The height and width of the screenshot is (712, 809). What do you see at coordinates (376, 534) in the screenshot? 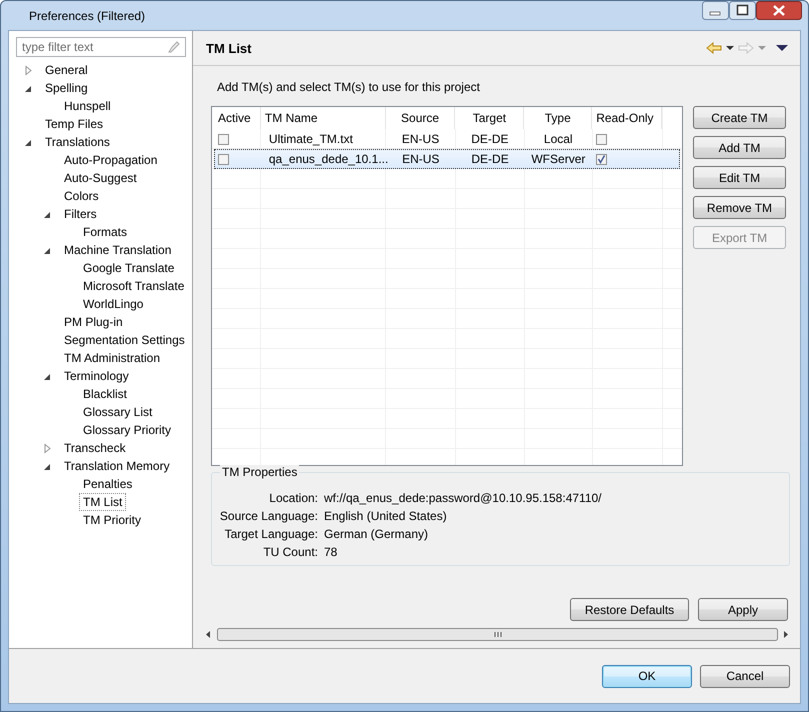
I see `property-value: German (Germany)` at bounding box center [376, 534].